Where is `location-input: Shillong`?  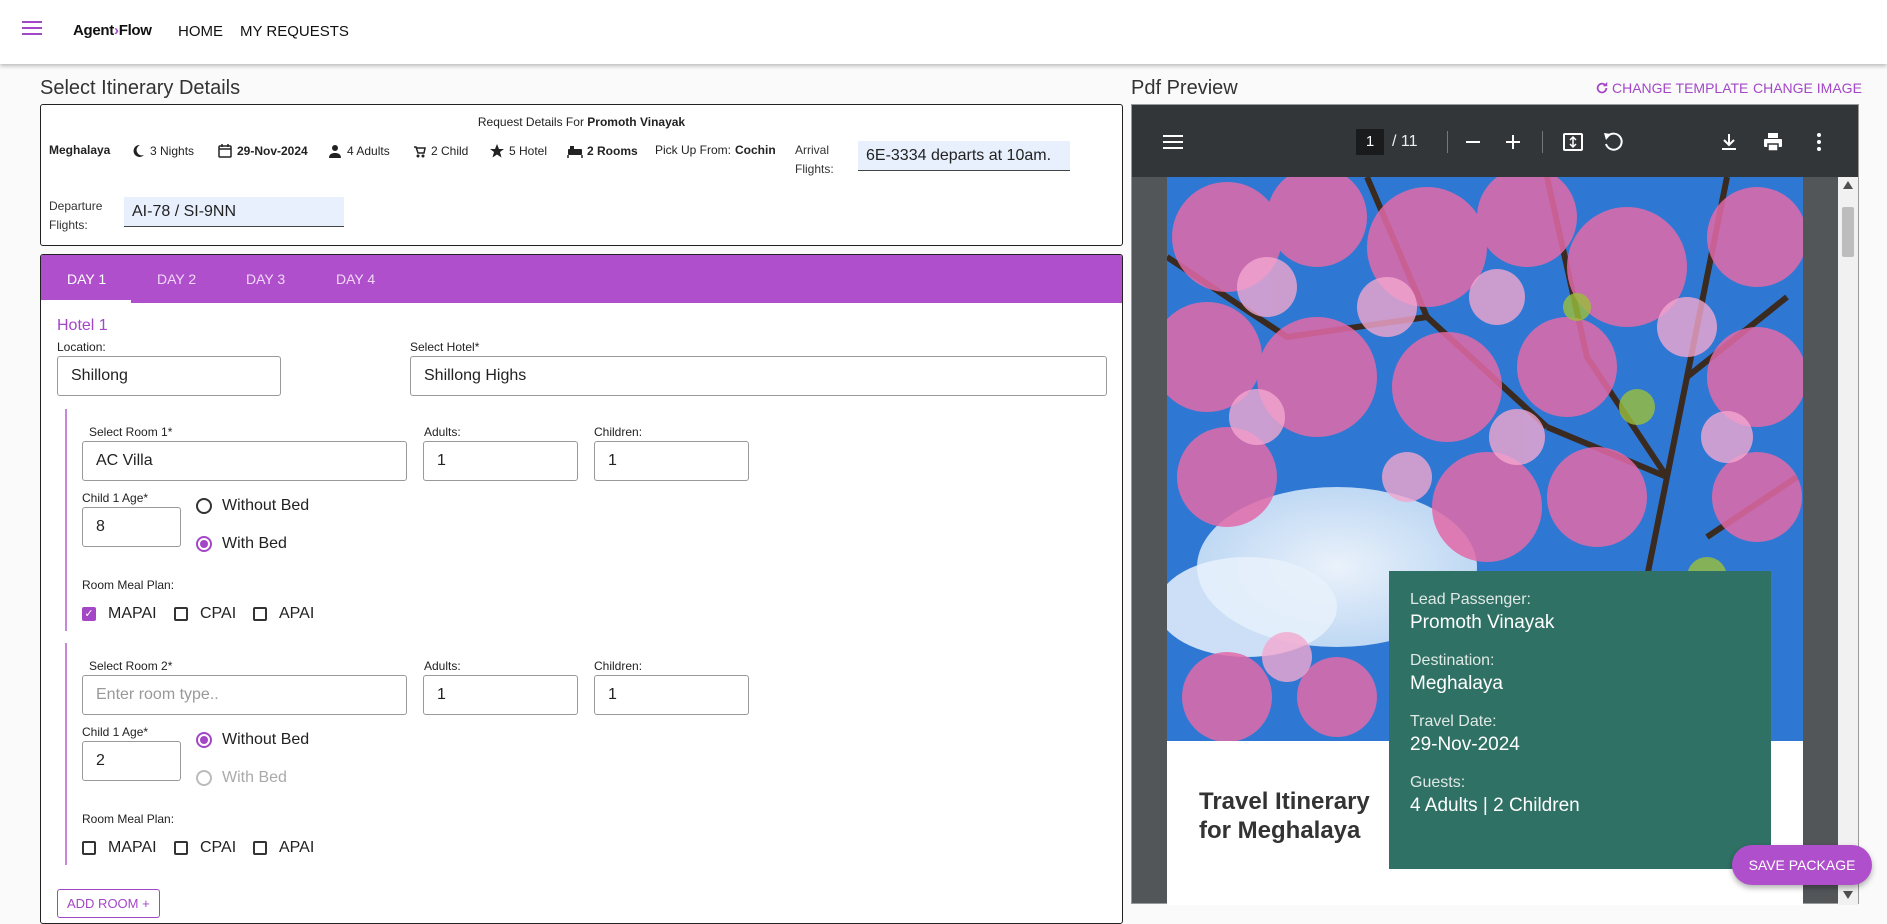
location-input: Shillong is located at coordinates (169, 376).